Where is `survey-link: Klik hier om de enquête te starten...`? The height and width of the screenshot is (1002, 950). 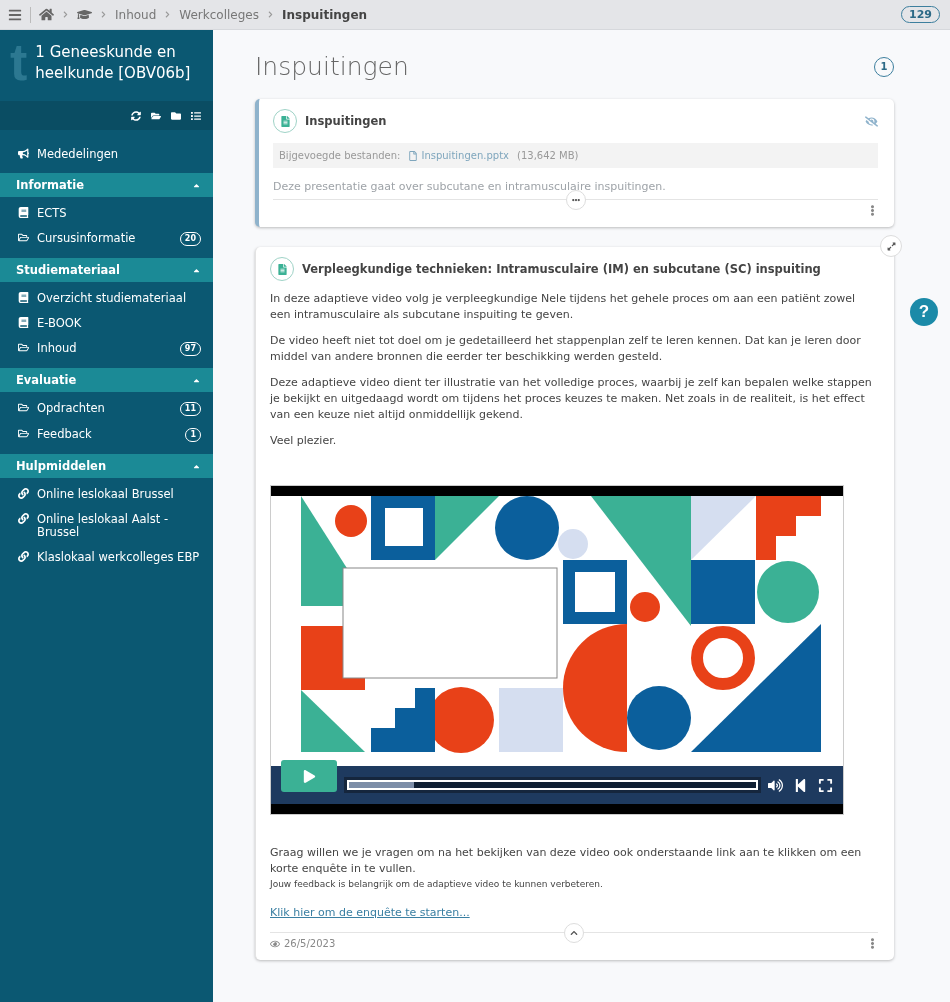
survey-link: Klik hier om de enquête te starten... is located at coordinates (370, 912).